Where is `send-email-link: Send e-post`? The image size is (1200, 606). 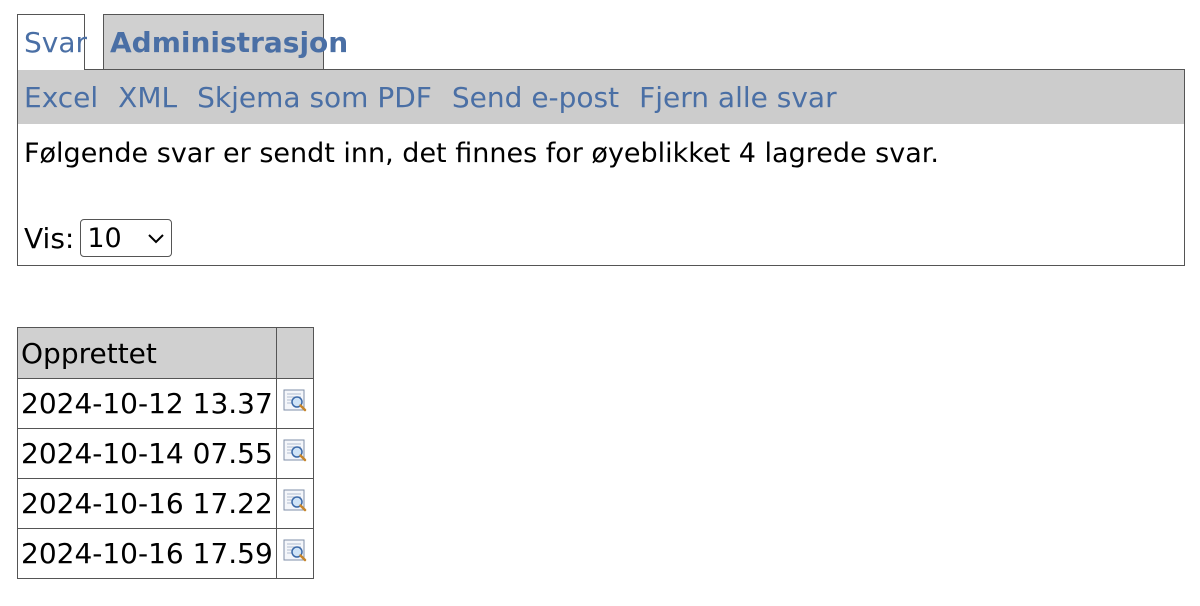 send-email-link: Send e-post is located at coordinates (535, 97).